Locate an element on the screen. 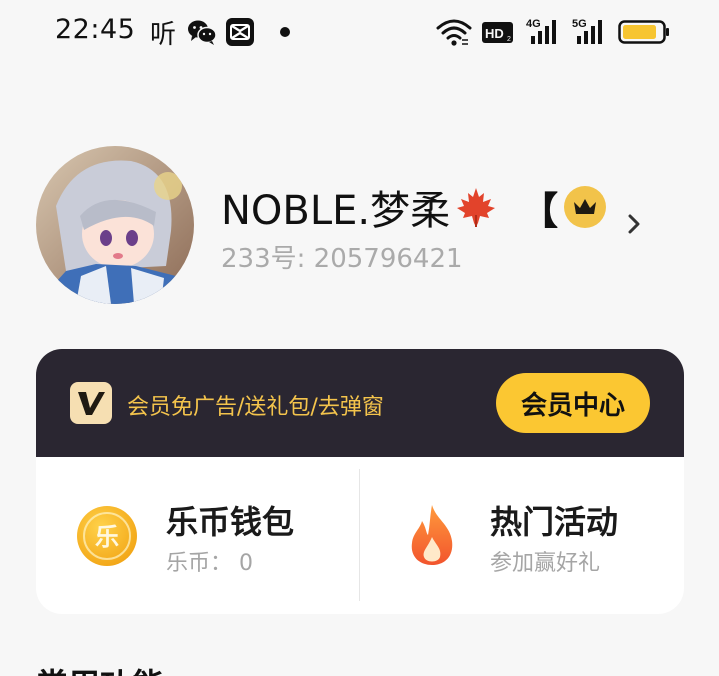 The height and width of the screenshot is (676, 719). vip-banner: 会员免广告/送礼包/去弹窗 会员中心 is located at coordinates (360, 403).